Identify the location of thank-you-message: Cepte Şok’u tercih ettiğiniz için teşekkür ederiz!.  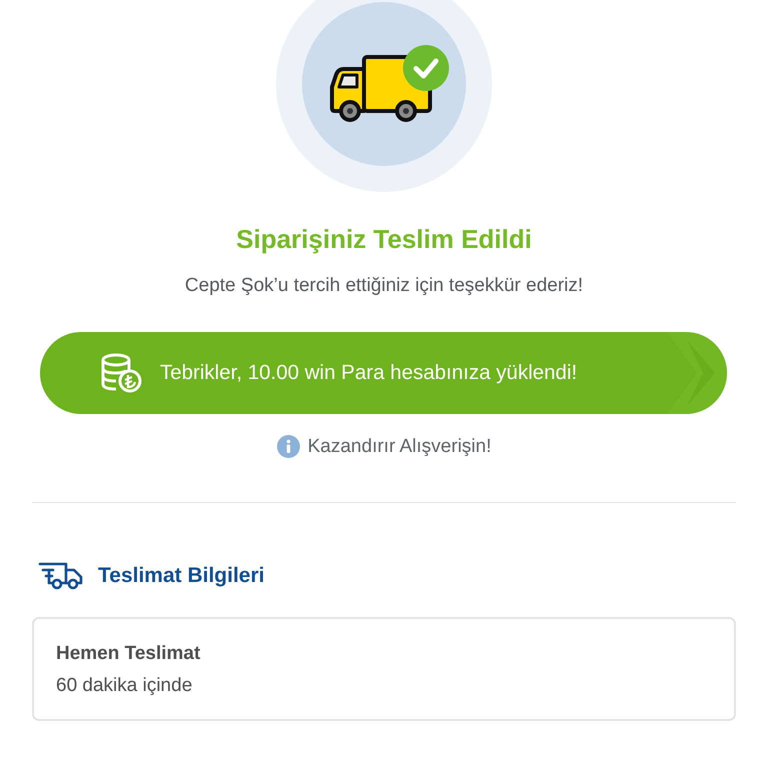
(384, 286).